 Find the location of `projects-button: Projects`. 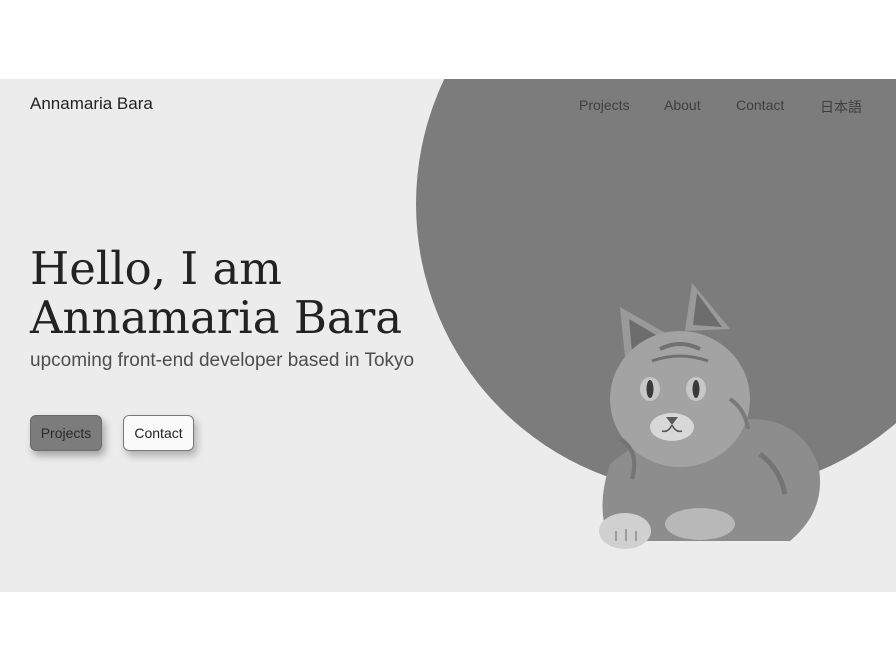

projects-button: Projects is located at coordinates (66, 433).